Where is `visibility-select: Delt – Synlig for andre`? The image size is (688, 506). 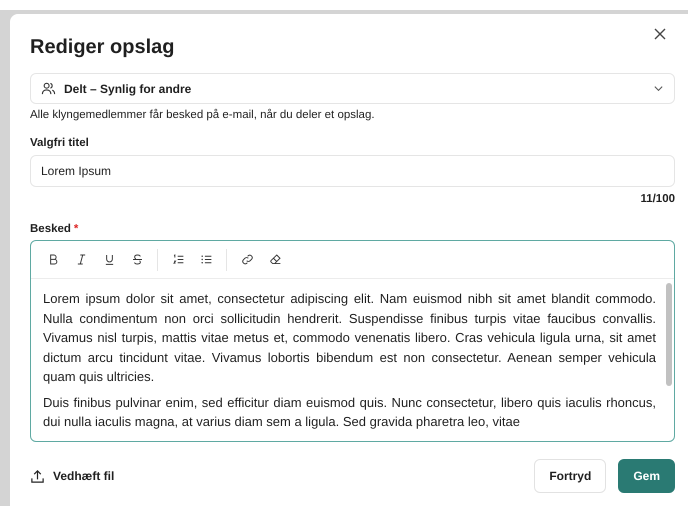
visibility-select: Delt – Synlig for andre is located at coordinates (352, 88).